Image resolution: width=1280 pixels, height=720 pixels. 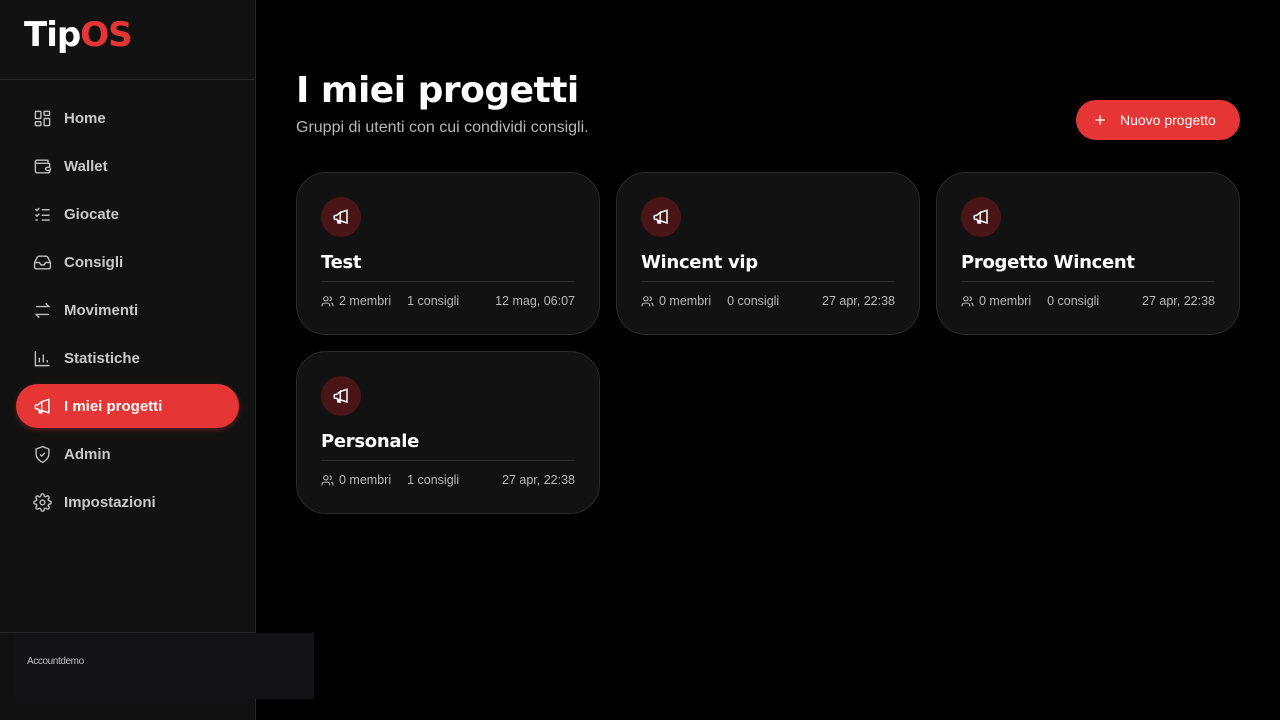 I want to click on project-card: Test 2 membri 1 consigli 12 mag, 06:07, so click(x=448, y=253).